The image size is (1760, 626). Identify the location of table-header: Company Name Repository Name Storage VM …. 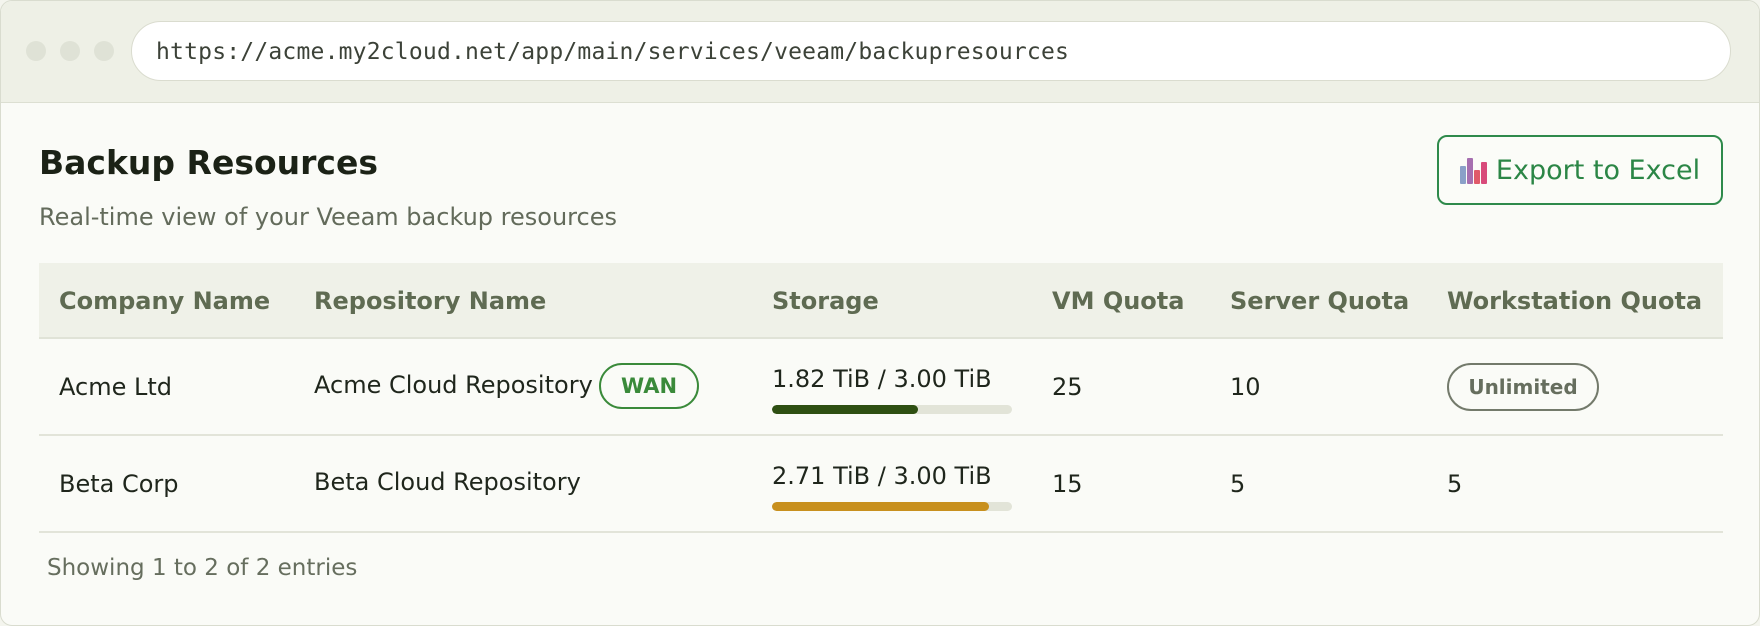
(881, 301).